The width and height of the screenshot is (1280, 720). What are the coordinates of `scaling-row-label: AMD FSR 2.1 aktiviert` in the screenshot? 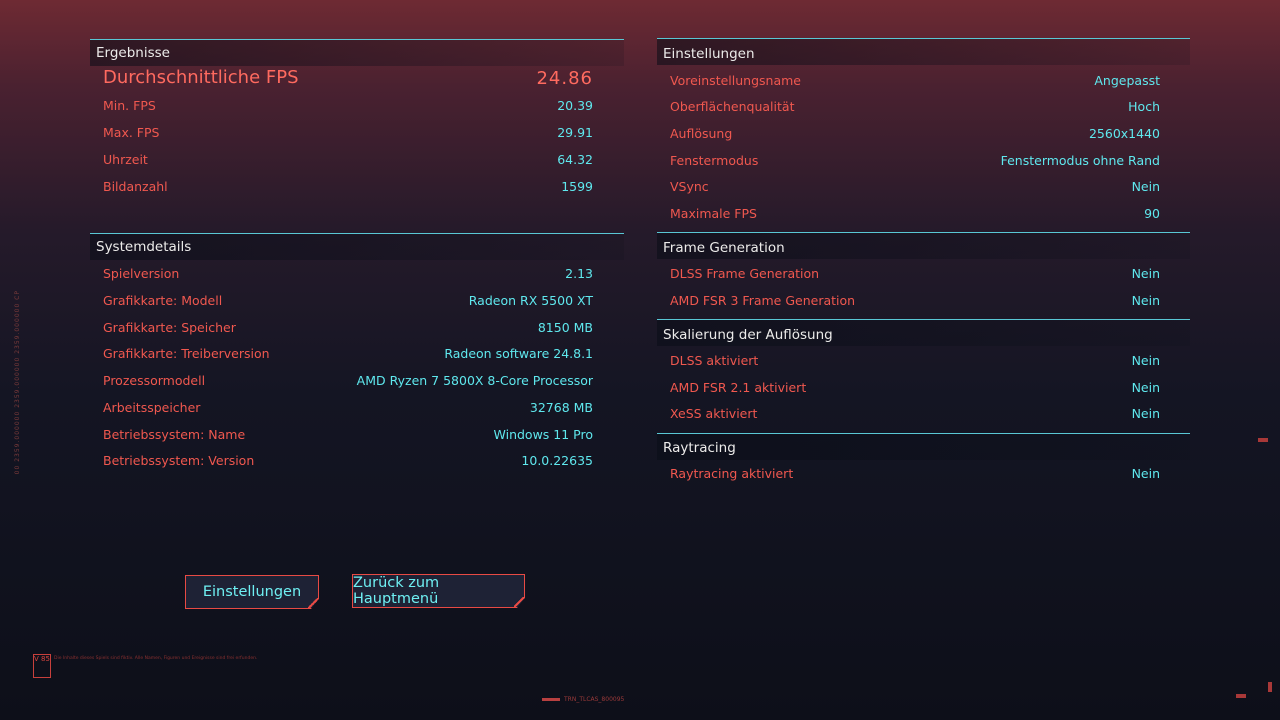 It's located at (738, 387).